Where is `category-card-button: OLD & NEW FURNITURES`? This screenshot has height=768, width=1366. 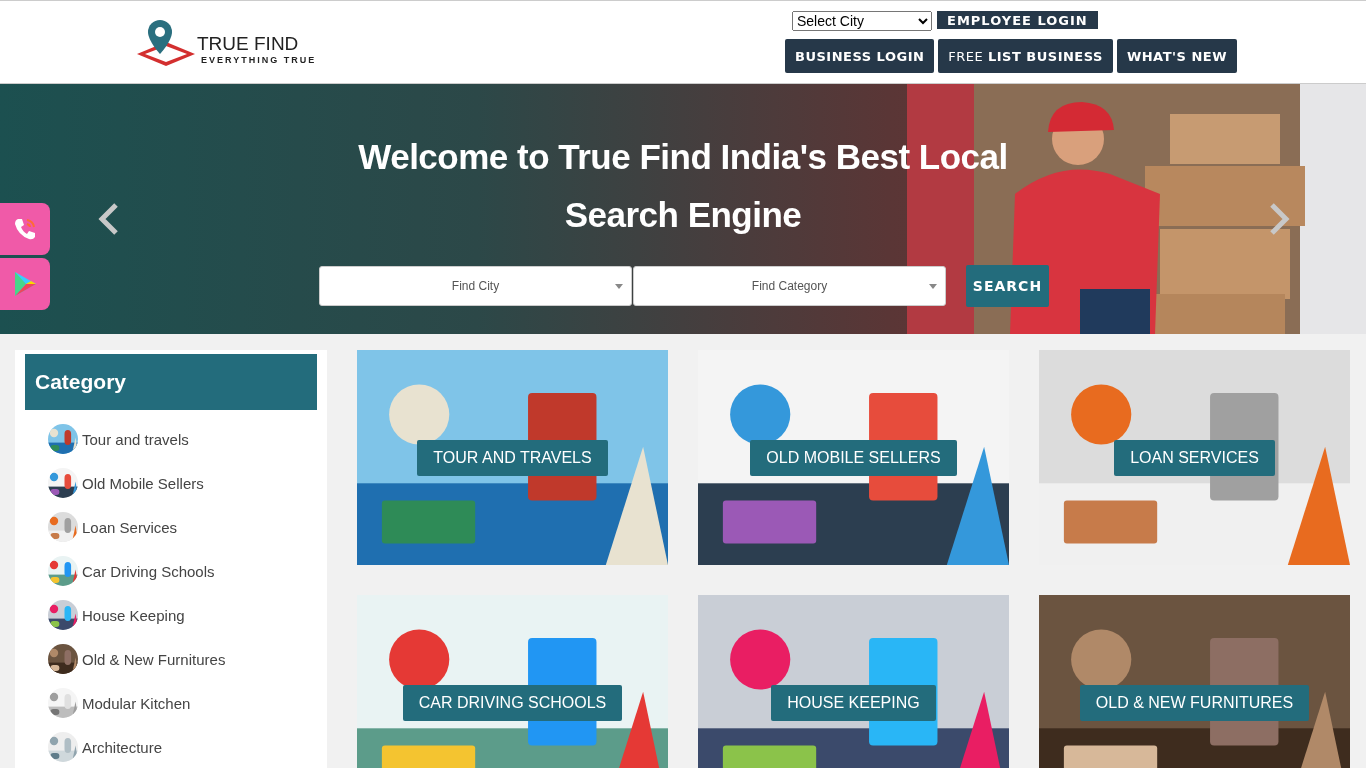
category-card-button: OLD & NEW FURNITURES is located at coordinates (1194, 702).